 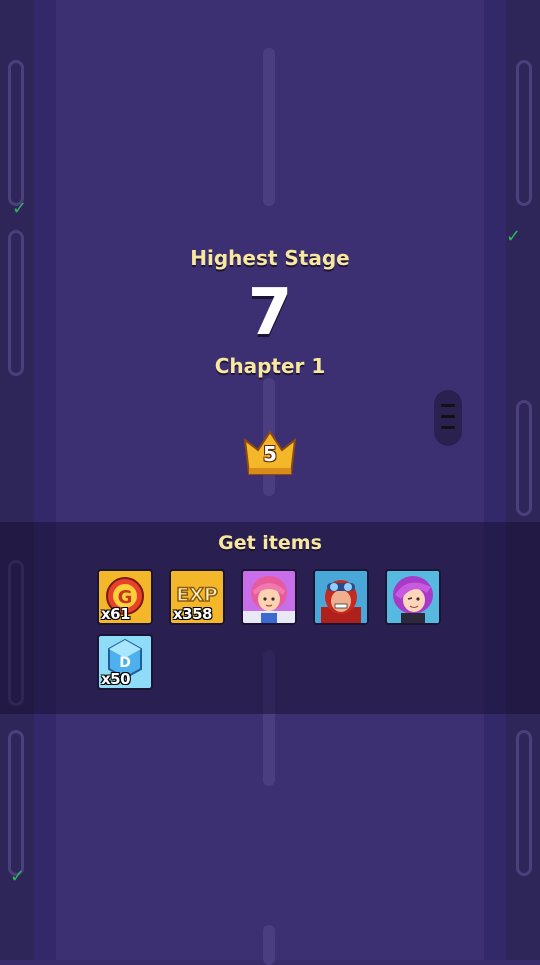 I want to click on highest-stage-heading: Highest Stage, so click(x=270, y=258).